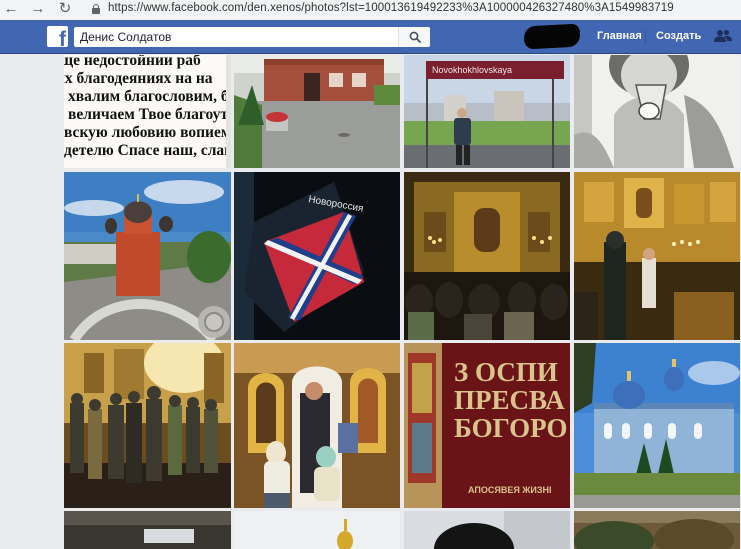 The height and width of the screenshot is (549, 741). I want to click on back-arrow-icon: ←, so click(11, 9).